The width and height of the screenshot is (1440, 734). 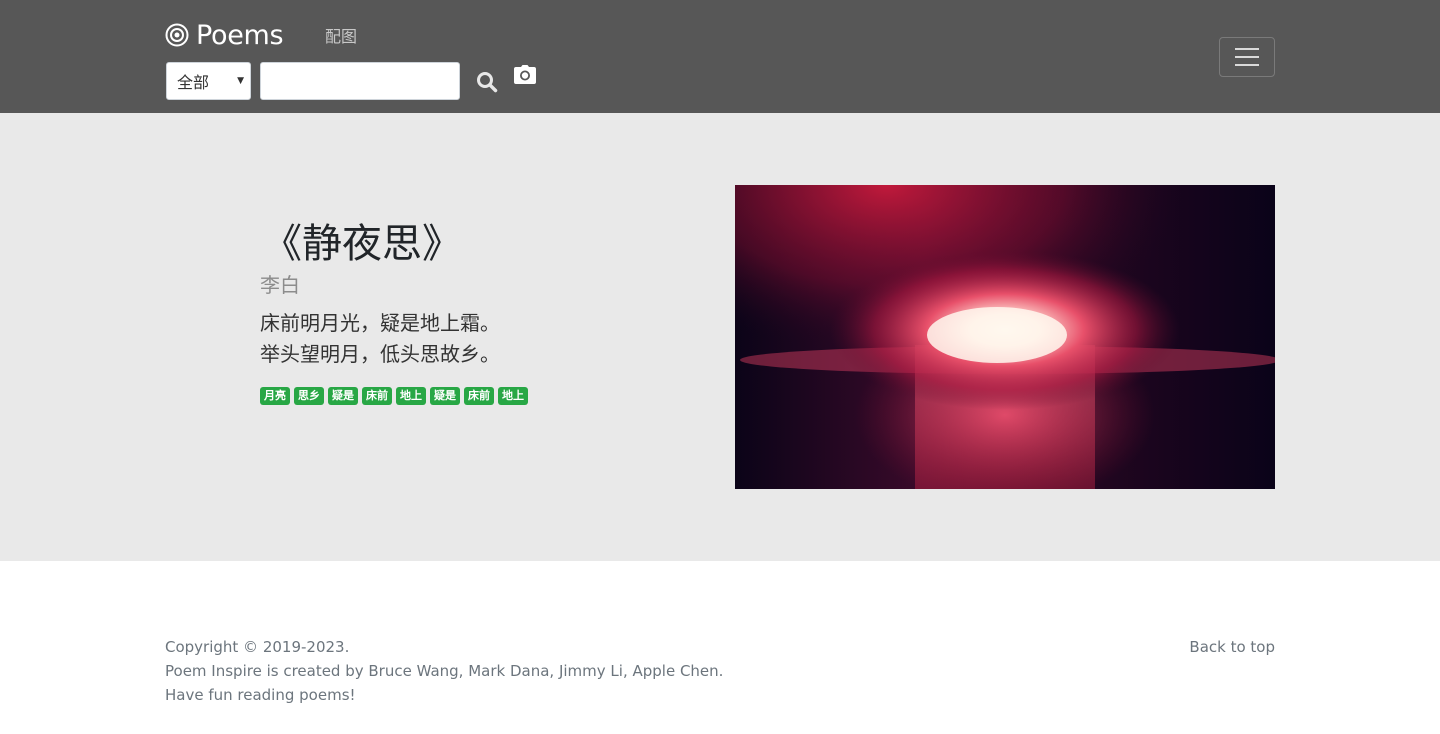 What do you see at coordinates (260, 695) in the screenshot?
I see `tagline-text: Have fun reading poems!` at bounding box center [260, 695].